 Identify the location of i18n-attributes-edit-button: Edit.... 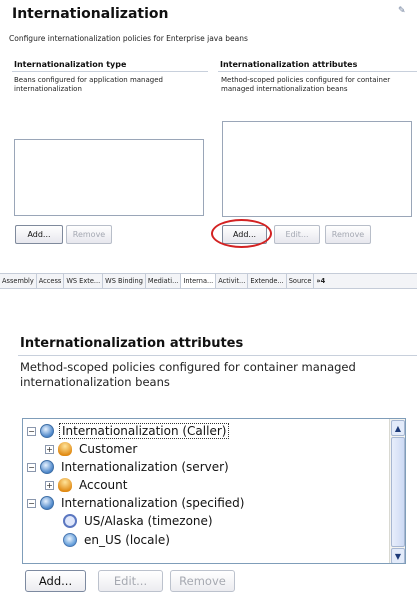
(297, 234).